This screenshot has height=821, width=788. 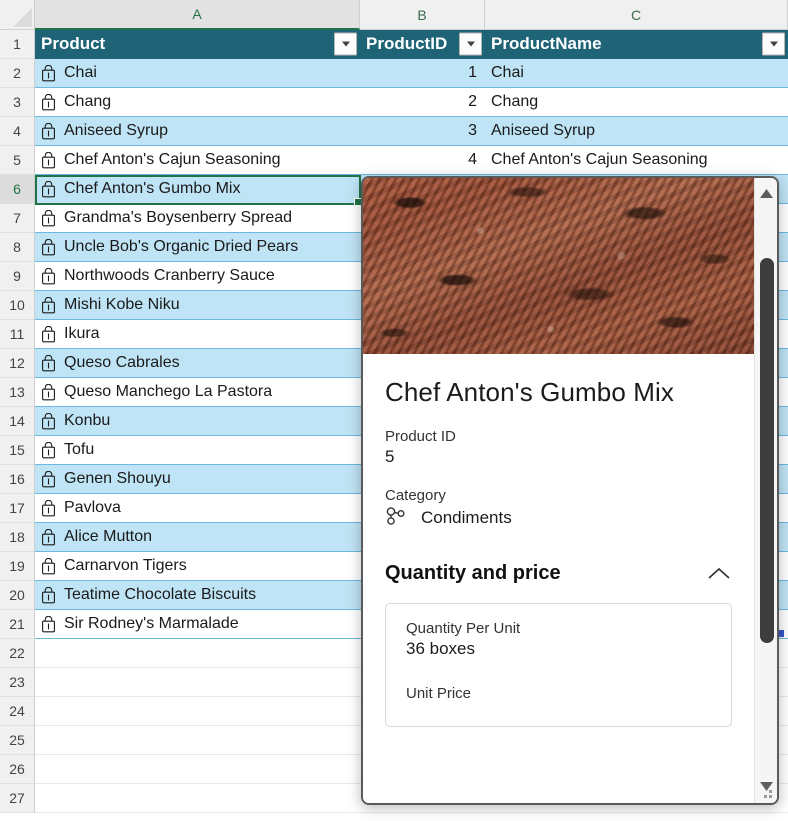 I want to click on cell-product-3: Chang, so click(x=197, y=102).